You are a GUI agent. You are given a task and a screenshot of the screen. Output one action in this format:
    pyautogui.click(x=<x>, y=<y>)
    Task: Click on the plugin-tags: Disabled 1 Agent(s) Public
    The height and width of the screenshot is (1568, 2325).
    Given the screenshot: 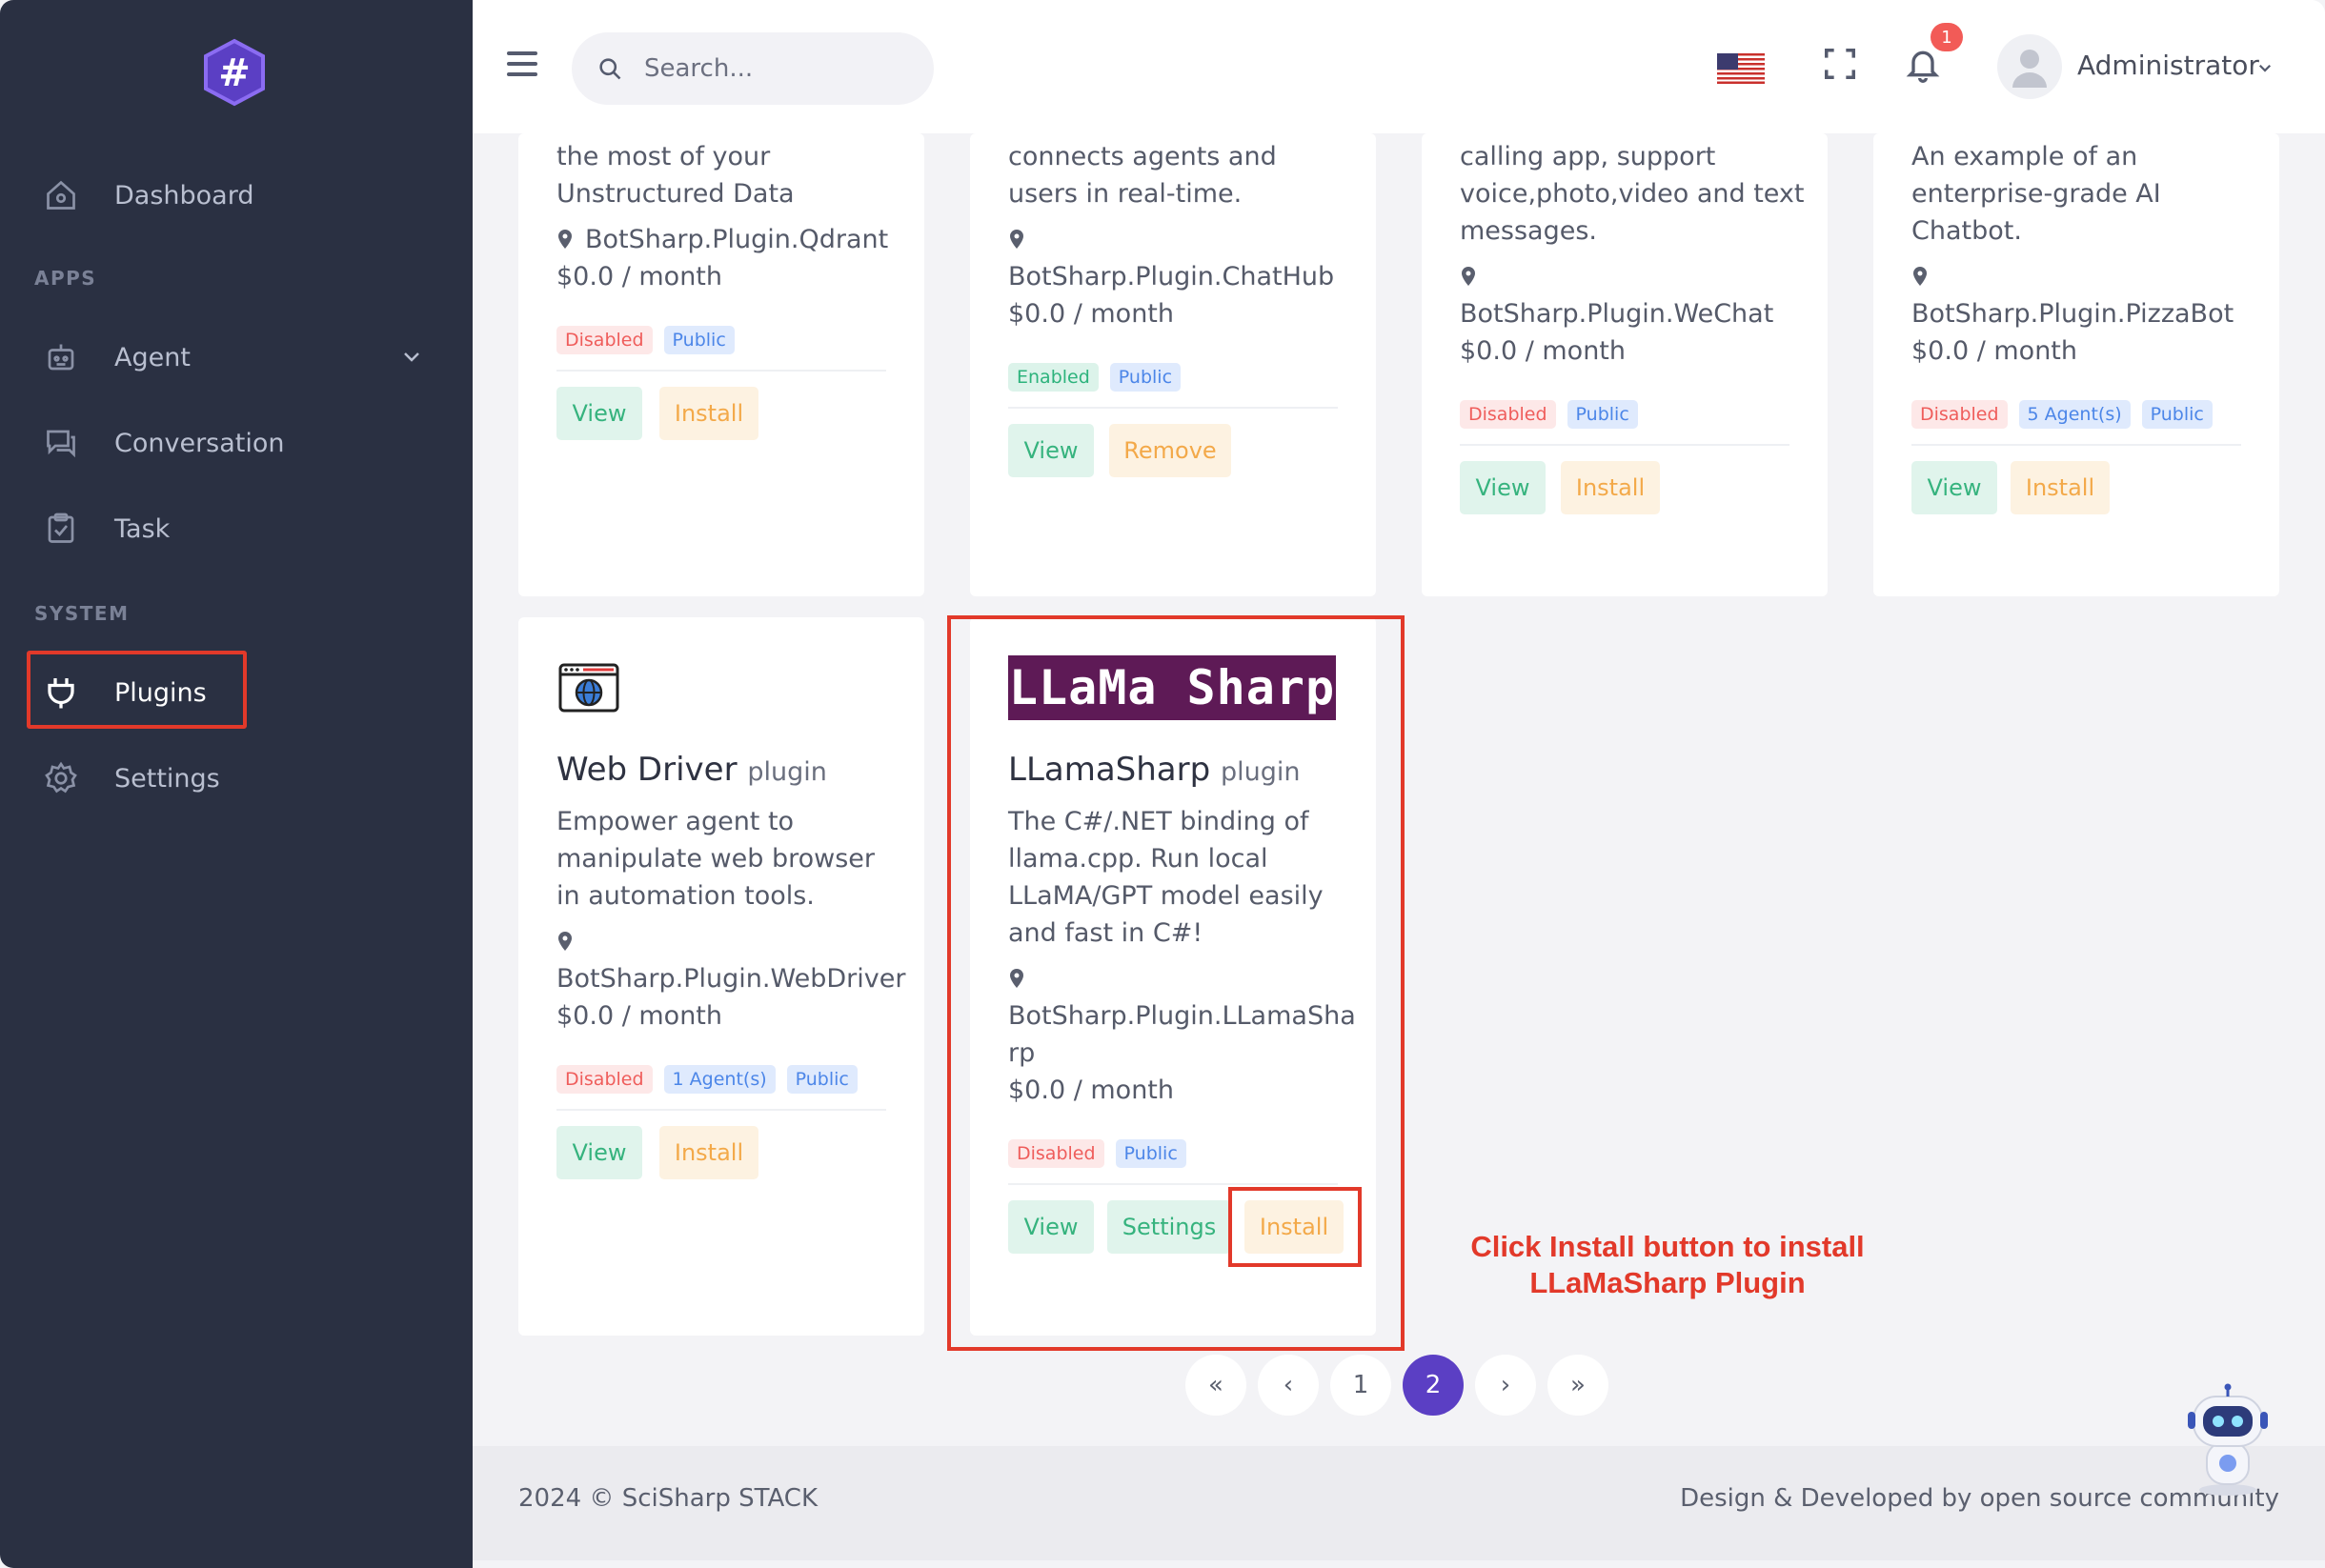 What is the action you would take?
    pyautogui.click(x=707, y=1079)
    